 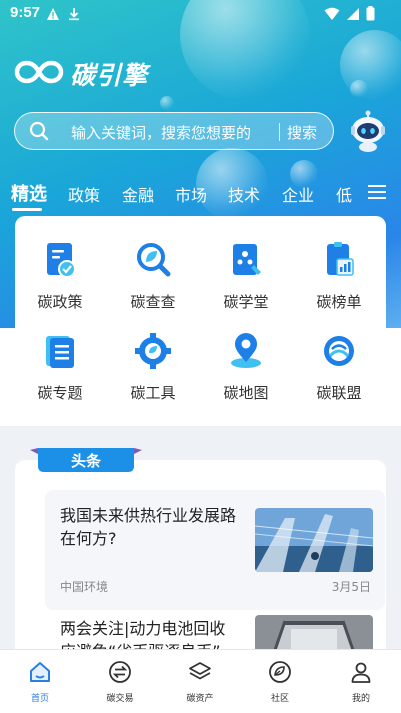 What do you see at coordinates (200, 674) in the screenshot?
I see `layers-icon` at bounding box center [200, 674].